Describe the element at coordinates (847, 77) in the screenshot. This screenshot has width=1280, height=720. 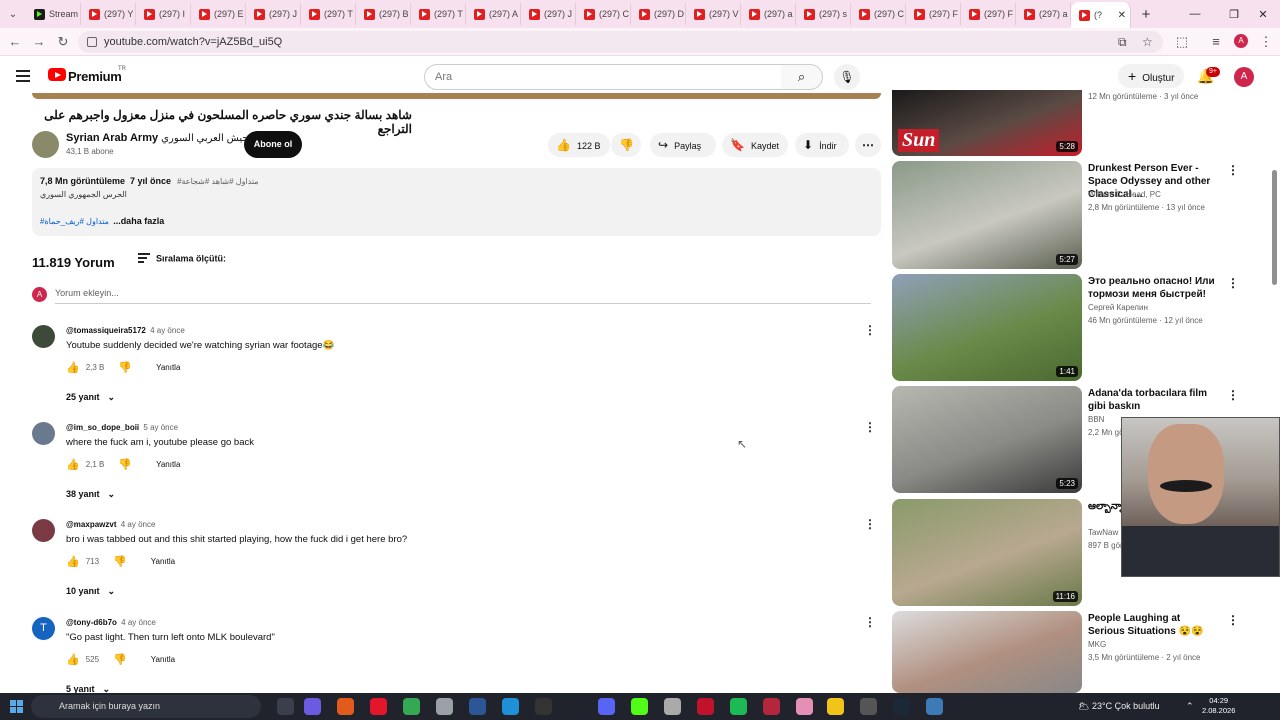
I see `voice-search-icon: 🎙` at that location.